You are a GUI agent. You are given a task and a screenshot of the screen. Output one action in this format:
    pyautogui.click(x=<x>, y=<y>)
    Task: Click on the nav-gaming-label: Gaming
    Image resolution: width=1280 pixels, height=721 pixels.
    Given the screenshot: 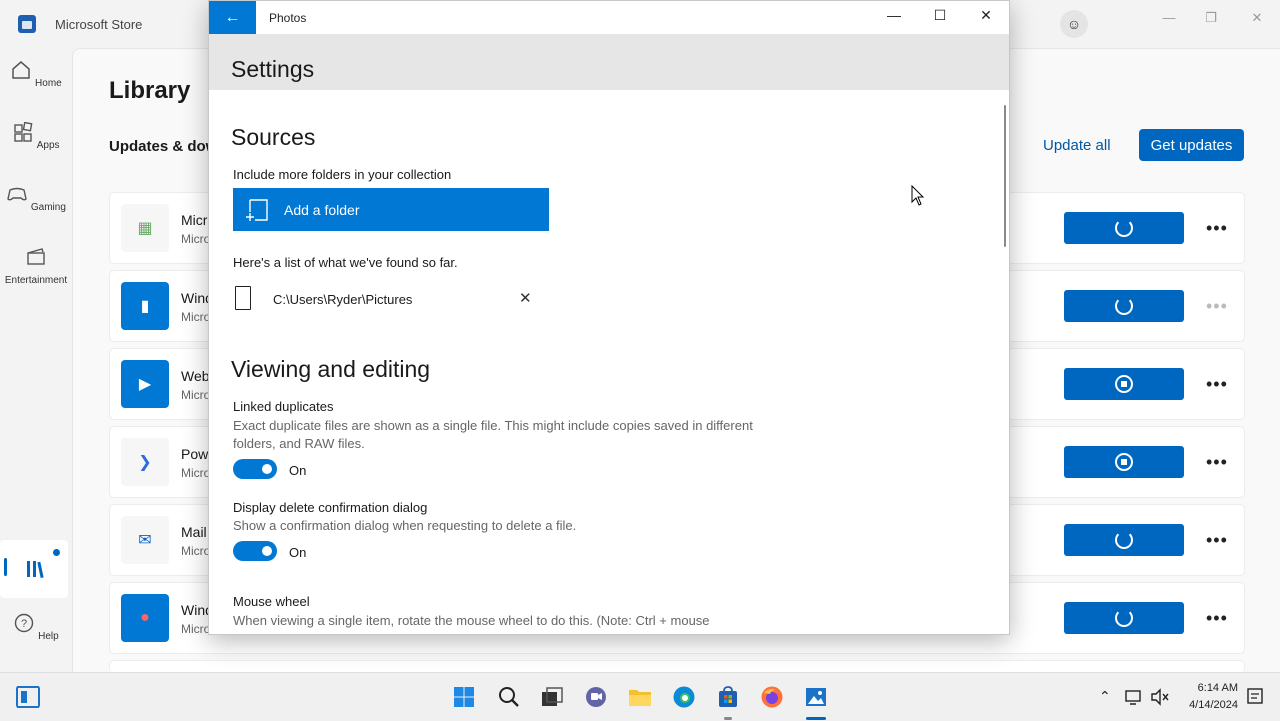 What is the action you would take?
    pyautogui.click(x=48, y=207)
    